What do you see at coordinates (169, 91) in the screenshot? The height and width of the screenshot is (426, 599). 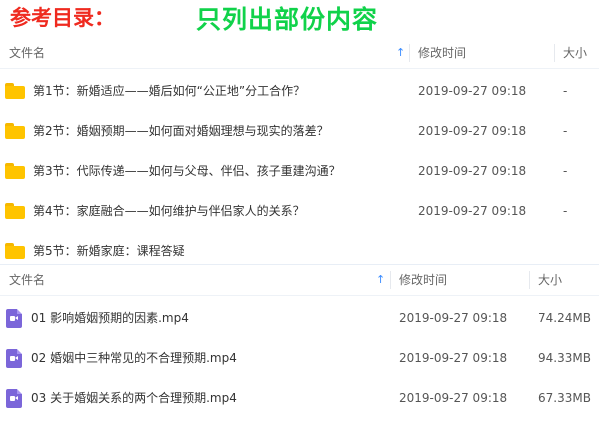 I see `file-name: 第1节：新婚适应——婚后如何“公正地”分工合作？` at bounding box center [169, 91].